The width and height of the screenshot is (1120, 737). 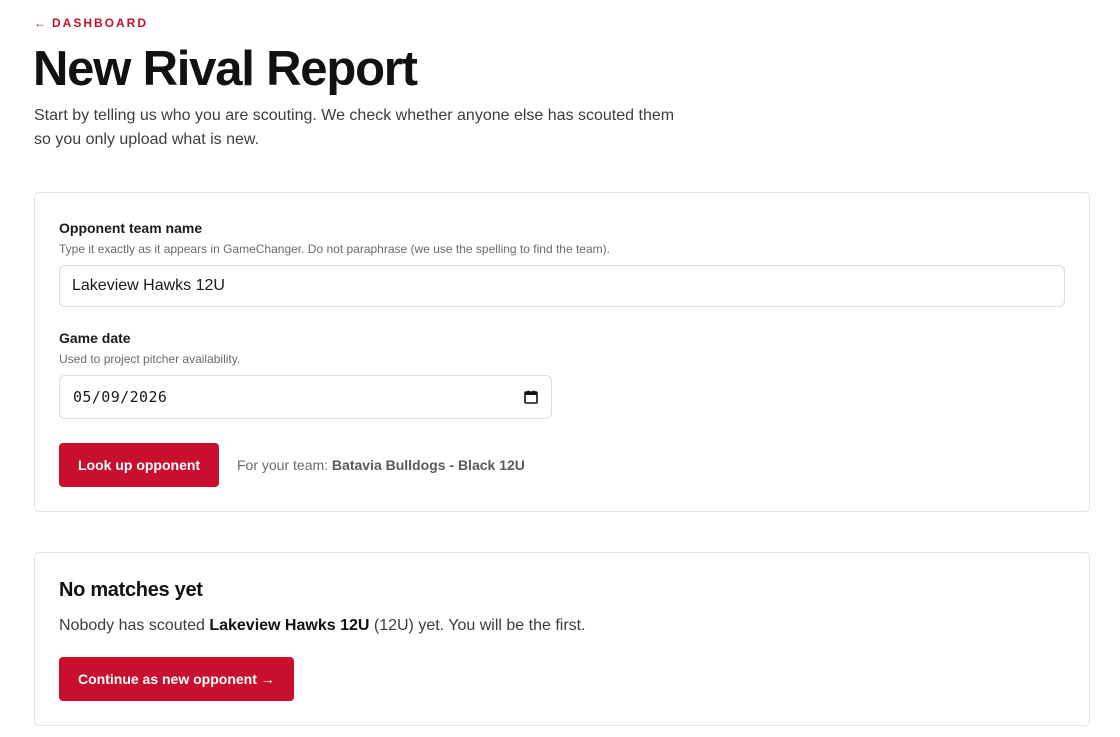 I want to click on result-opponent-name: Lakeview Hawks 12U, so click(x=289, y=625).